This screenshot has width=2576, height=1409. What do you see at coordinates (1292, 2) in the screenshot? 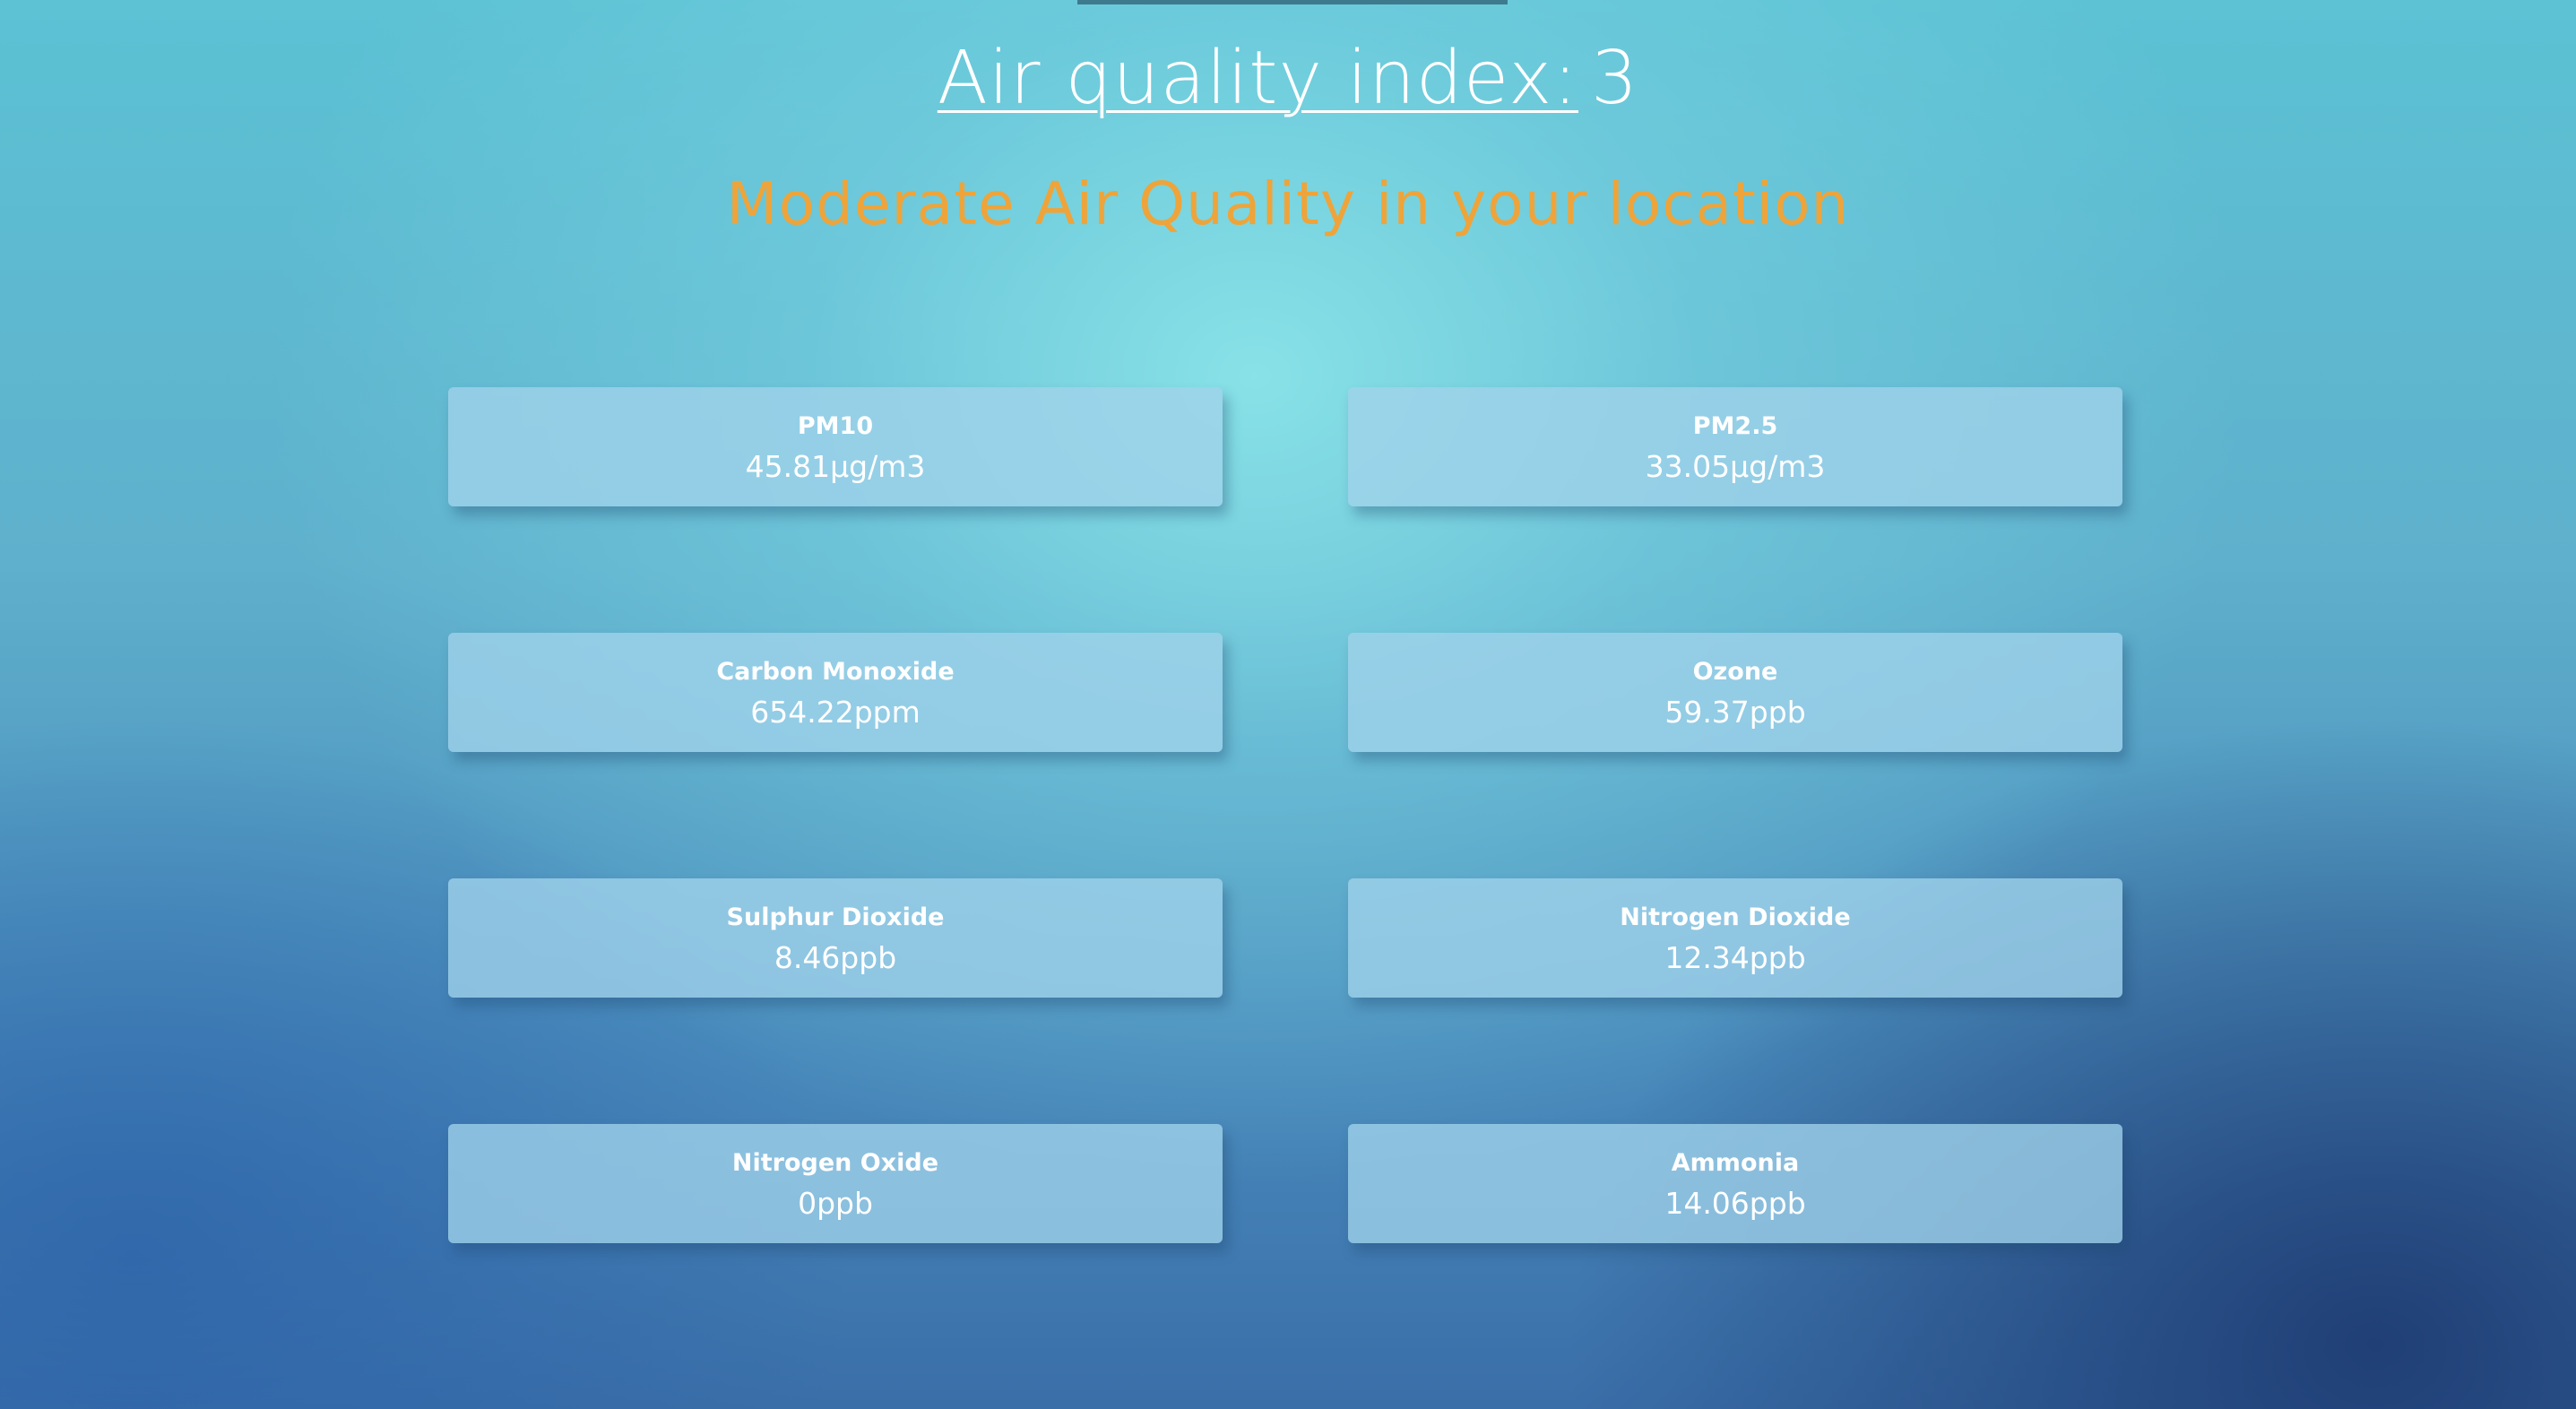
I see `top-bar-edge` at bounding box center [1292, 2].